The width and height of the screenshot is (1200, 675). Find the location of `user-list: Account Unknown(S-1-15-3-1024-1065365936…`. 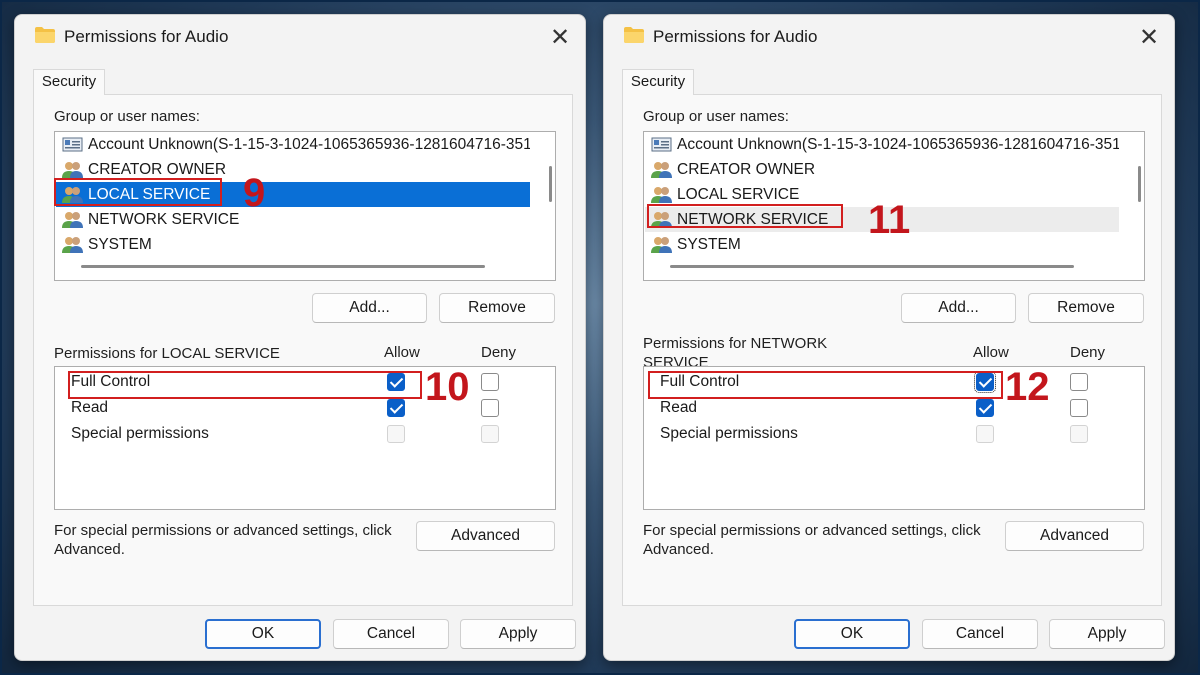

user-list: Account Unknown(S-1-15-3-1024-1065365936… is located at coordinates (305, 206).